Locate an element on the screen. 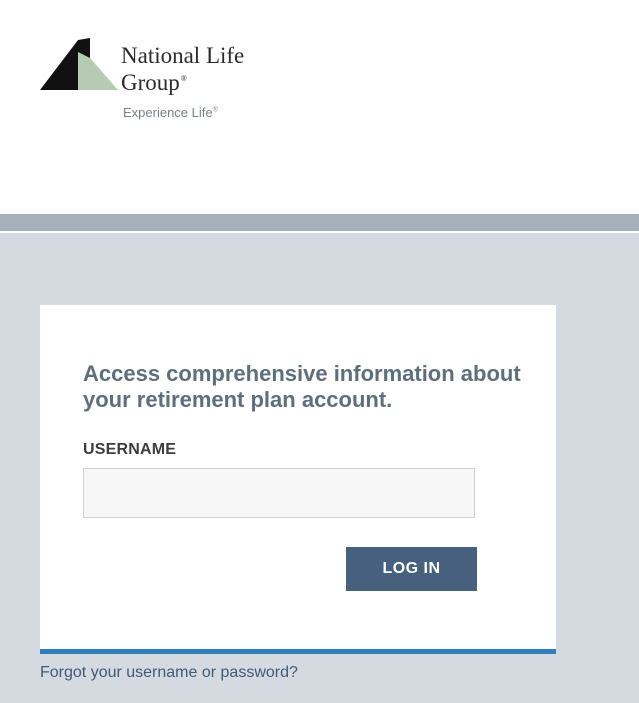  national-life-logo: National Life Group® Experience Life® is located at coordinates (160, 83).